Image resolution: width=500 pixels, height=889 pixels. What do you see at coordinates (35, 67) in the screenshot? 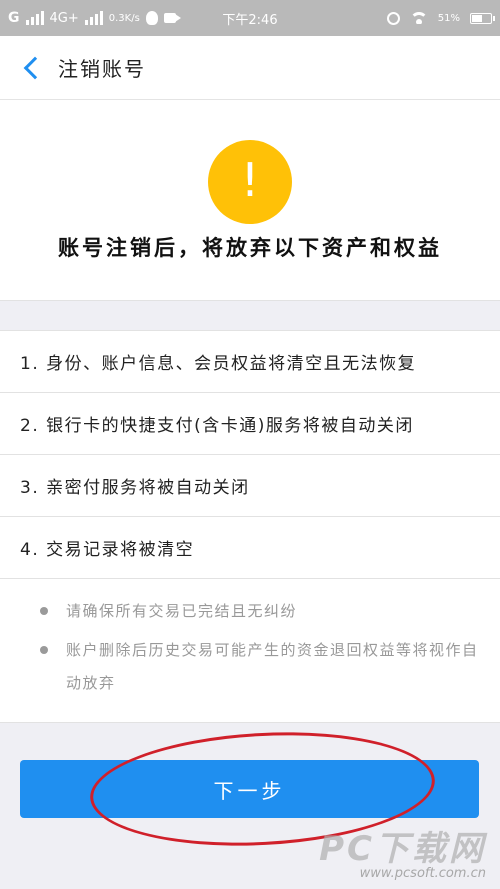
I see `chevron-left-icon` at bounding box center [35, 67].